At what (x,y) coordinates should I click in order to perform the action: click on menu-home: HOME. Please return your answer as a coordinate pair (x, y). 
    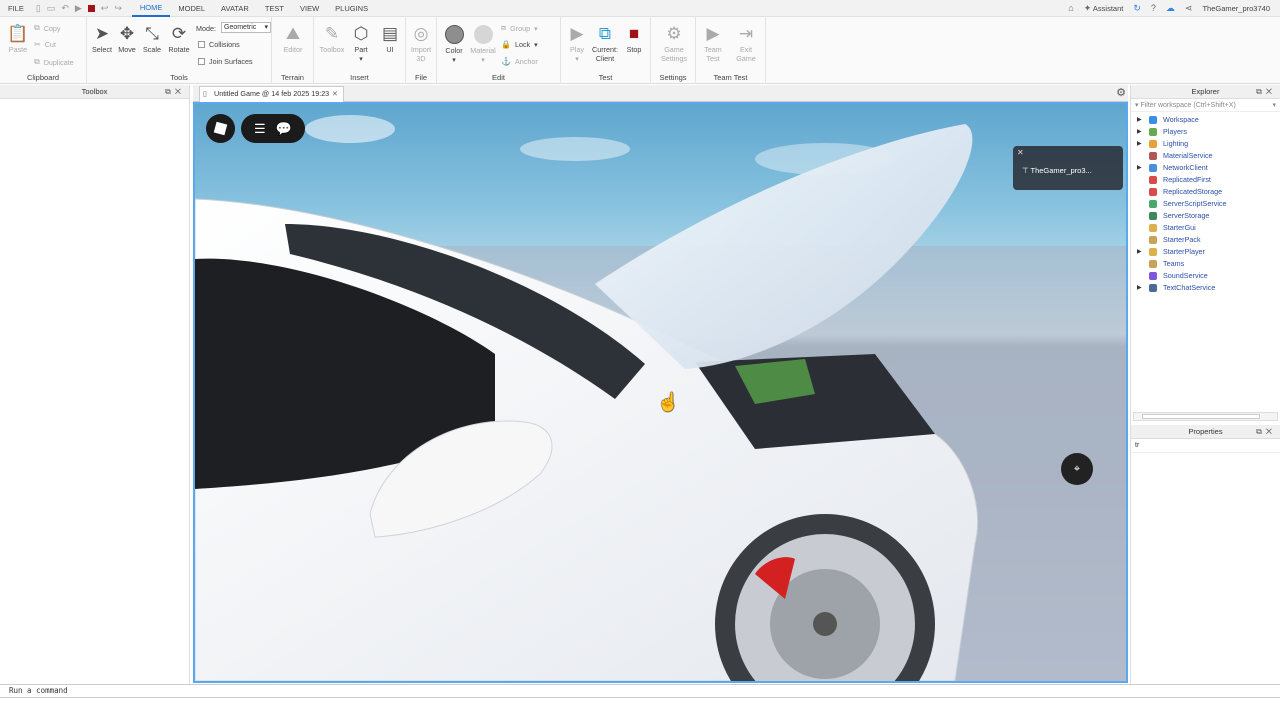
    Looking at the image, I should click on (151, 8).